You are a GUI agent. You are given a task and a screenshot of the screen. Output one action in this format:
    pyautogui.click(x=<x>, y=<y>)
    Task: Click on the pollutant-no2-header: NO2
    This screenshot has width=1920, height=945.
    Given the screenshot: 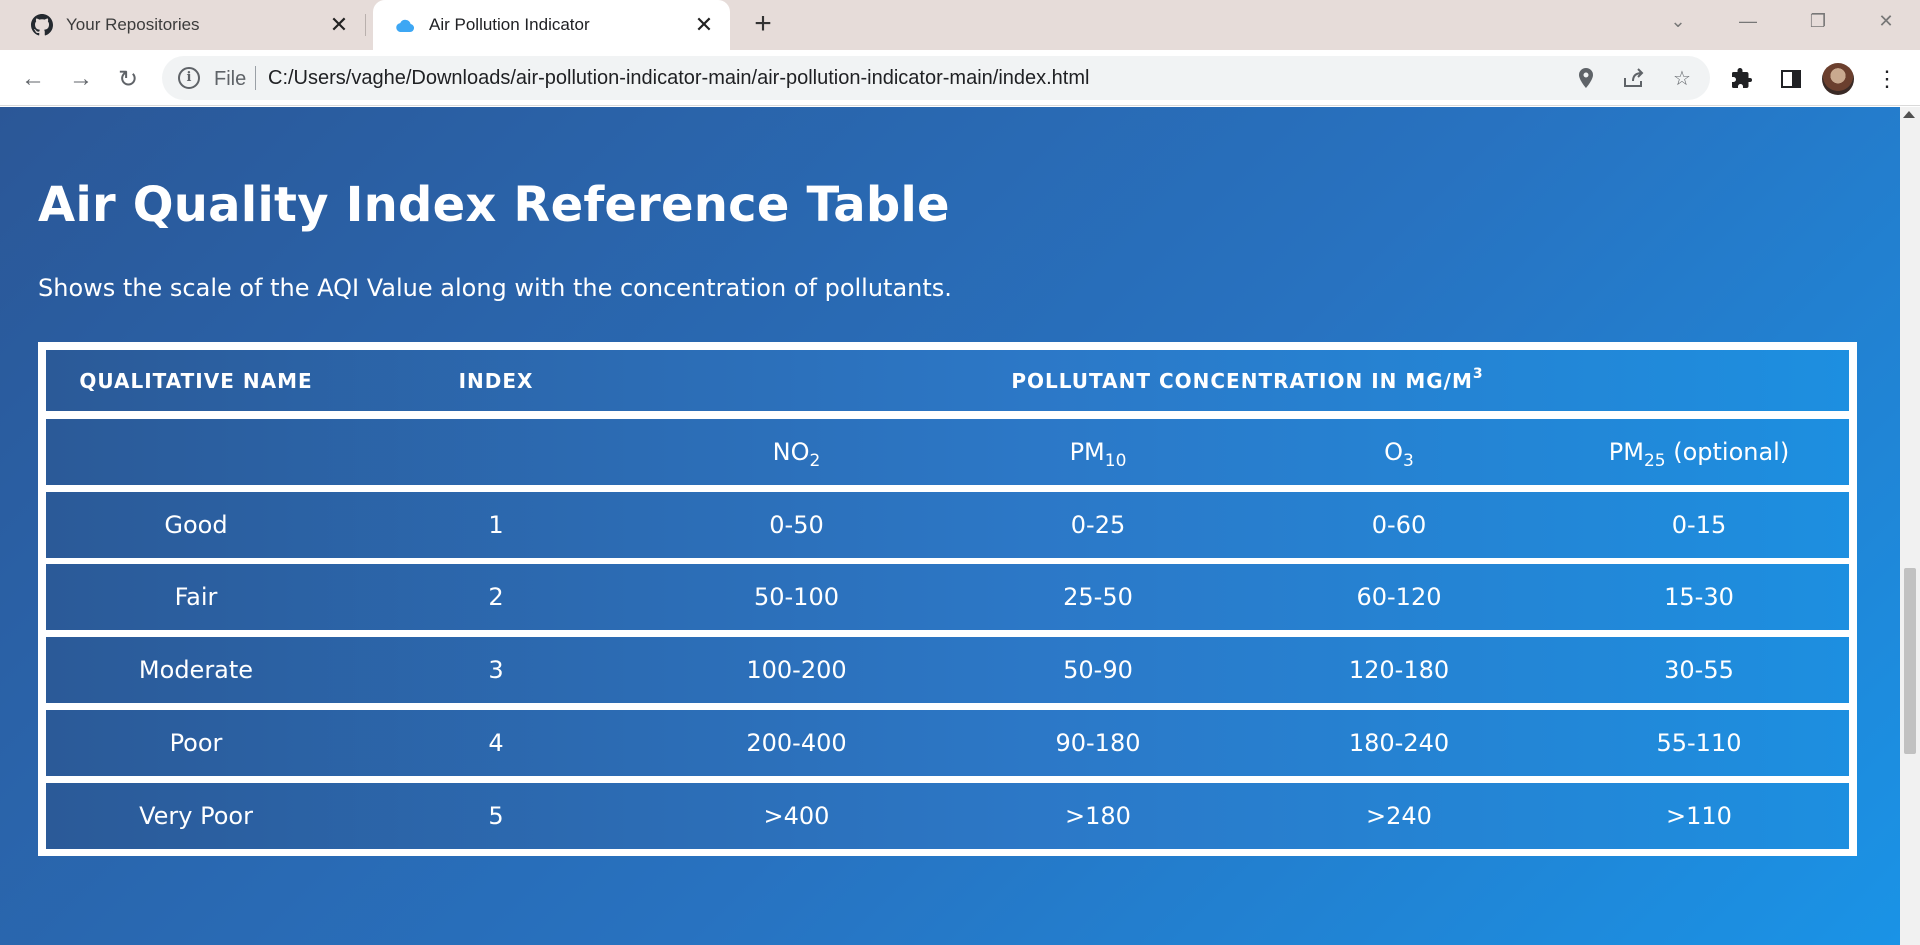 What is the action you would take?
    pyautogui.click(x=796, y=454)
    